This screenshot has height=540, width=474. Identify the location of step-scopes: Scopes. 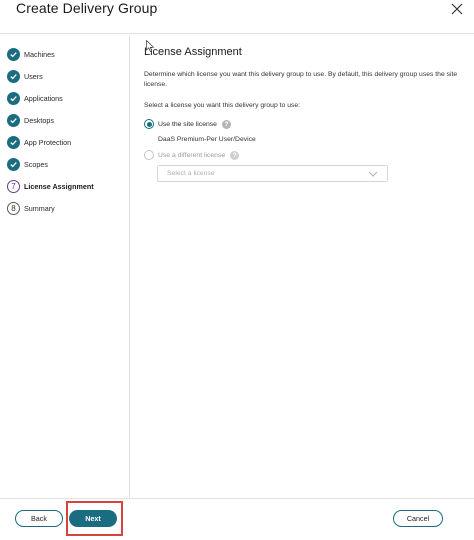
(27, 164).